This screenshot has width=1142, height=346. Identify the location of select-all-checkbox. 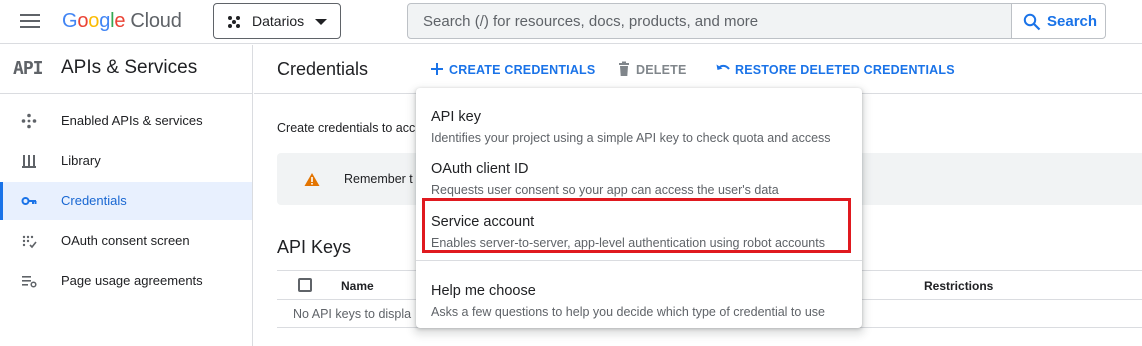
(305, 285).